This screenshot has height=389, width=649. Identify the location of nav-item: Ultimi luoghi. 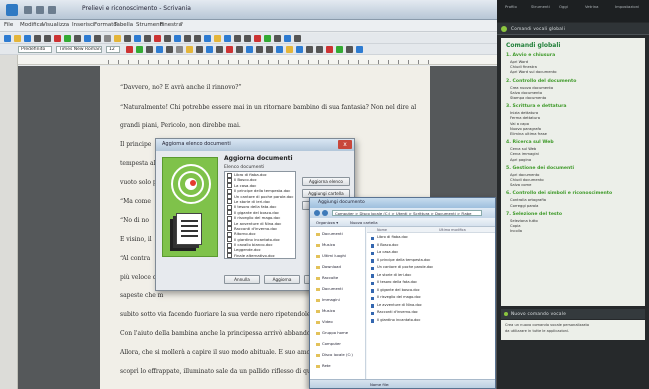
(331, 255).